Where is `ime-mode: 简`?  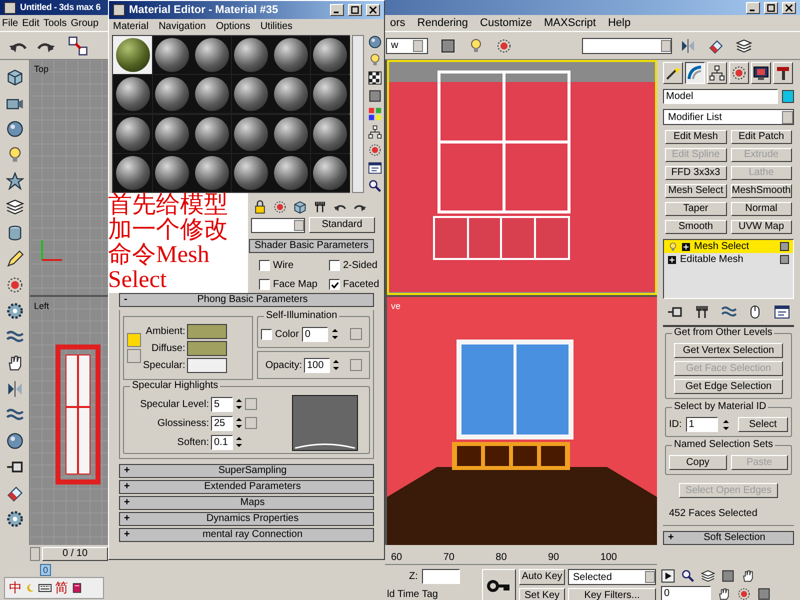 ime-mode: 简 is located at coordinates (61, 588).